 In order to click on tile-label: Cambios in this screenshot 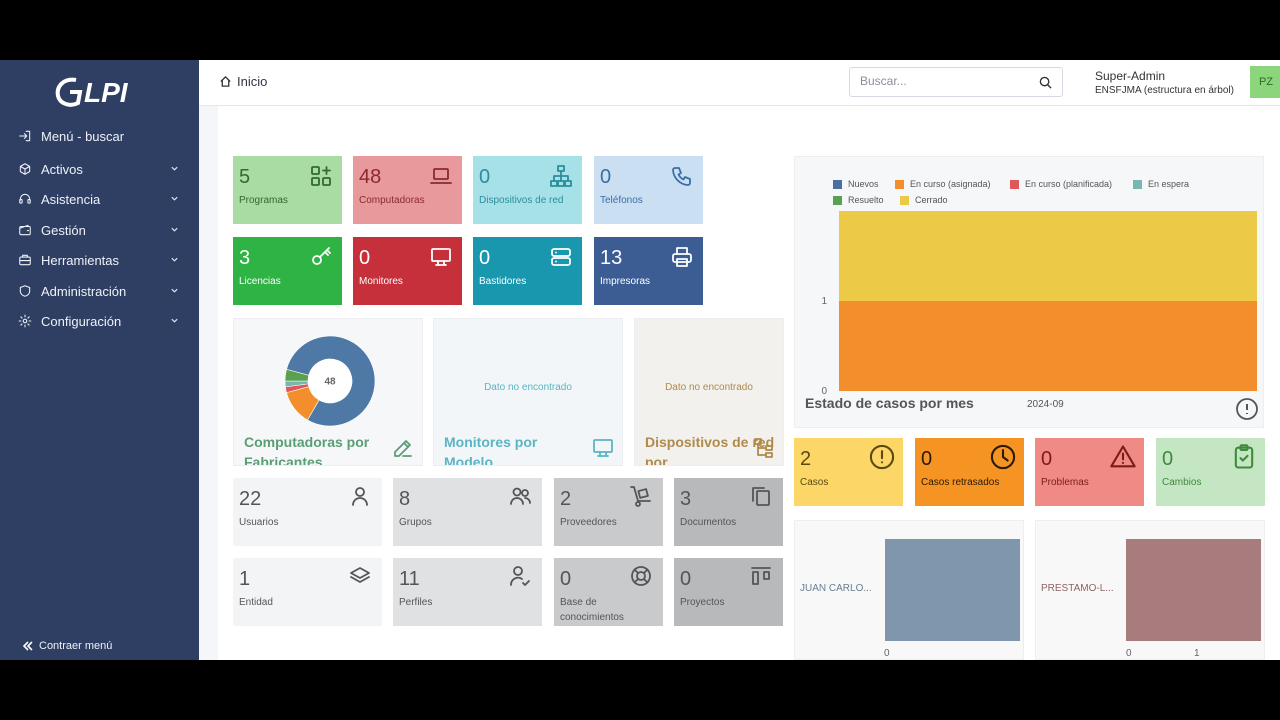, I will do `click(1182, 482)`.